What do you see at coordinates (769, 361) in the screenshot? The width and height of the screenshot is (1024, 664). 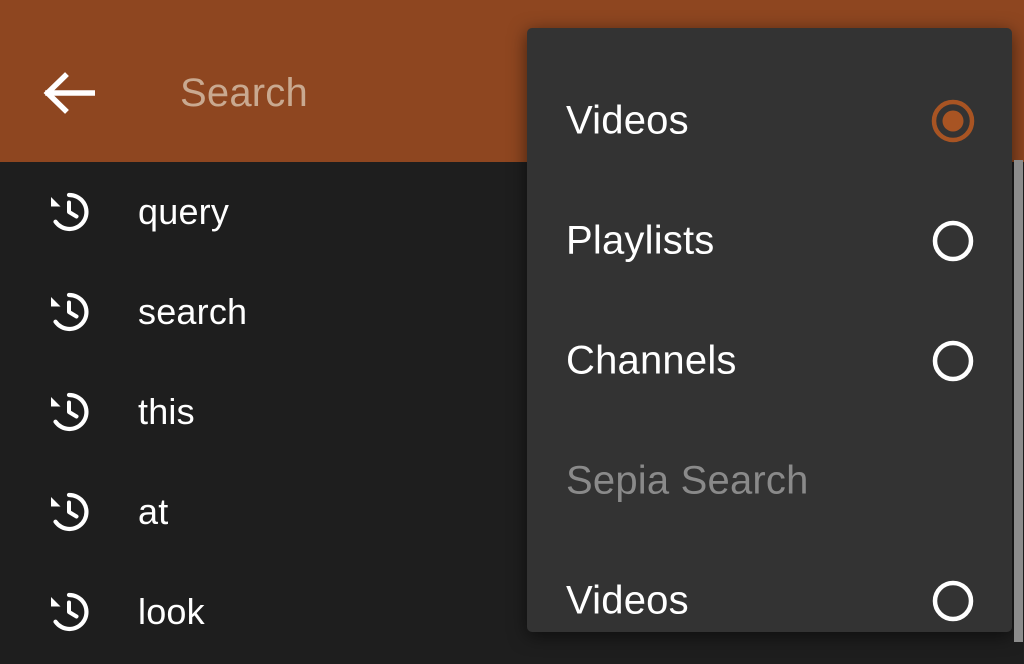 I see `menu-item-channels: Channels` at bounding box center [769, 361].